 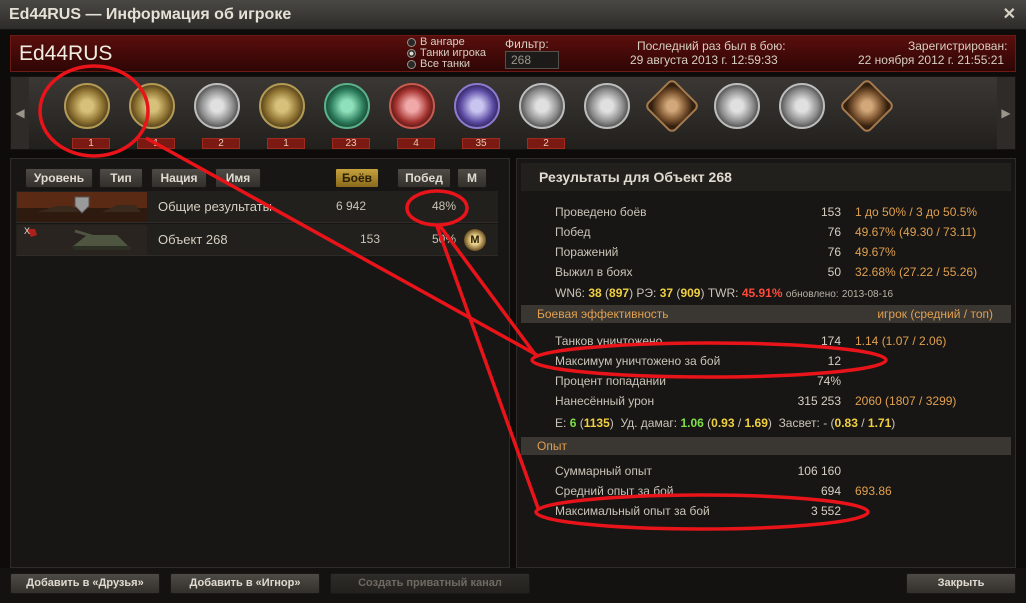 What do you see at coordinates (875, 252) in the screenshot?
I see `stat-avg: 49.67%` at bounding box center [875, 252].